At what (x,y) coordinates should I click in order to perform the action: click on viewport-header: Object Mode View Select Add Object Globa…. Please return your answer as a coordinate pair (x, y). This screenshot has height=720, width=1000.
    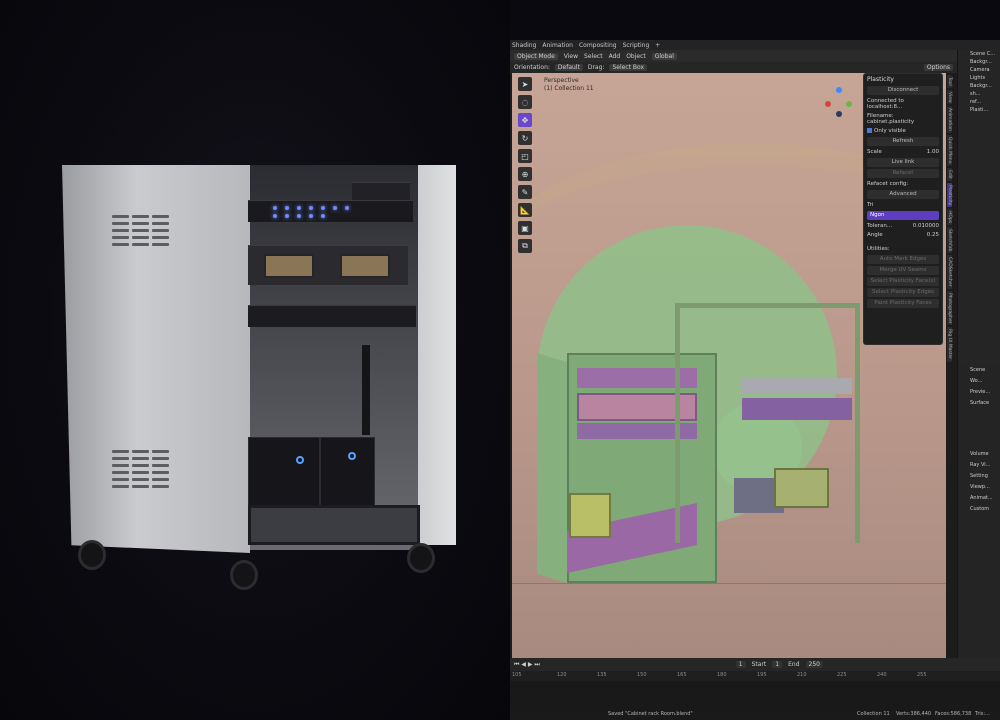
    Looking at the image, I should click on (733, 56).